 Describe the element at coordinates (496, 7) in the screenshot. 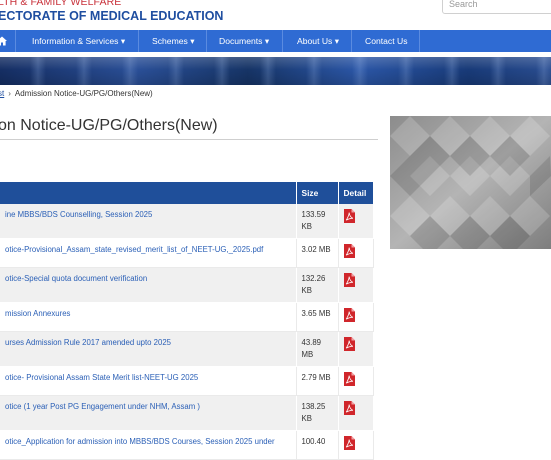

I see `search-input` at that location.